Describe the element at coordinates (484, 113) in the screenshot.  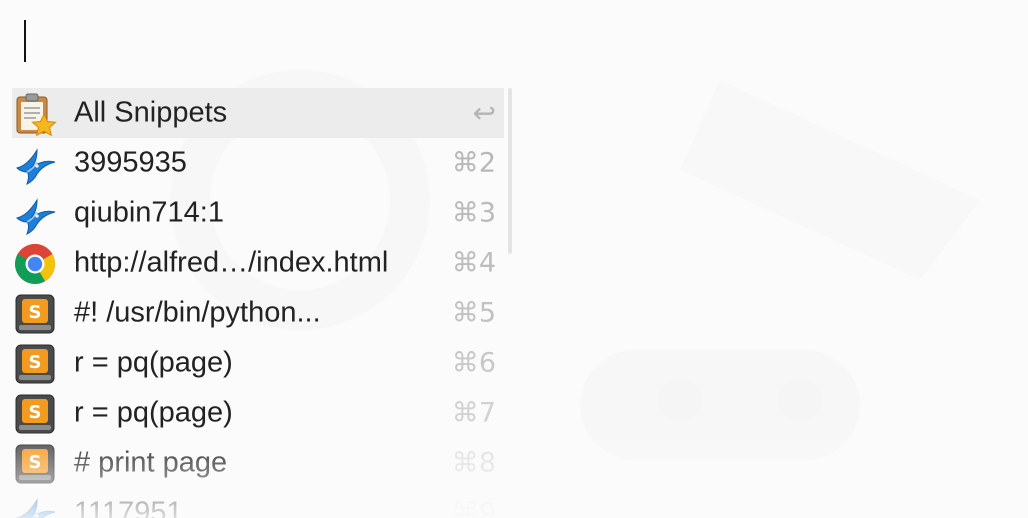
I see `return-shortcut-hint: ↩` at that location.